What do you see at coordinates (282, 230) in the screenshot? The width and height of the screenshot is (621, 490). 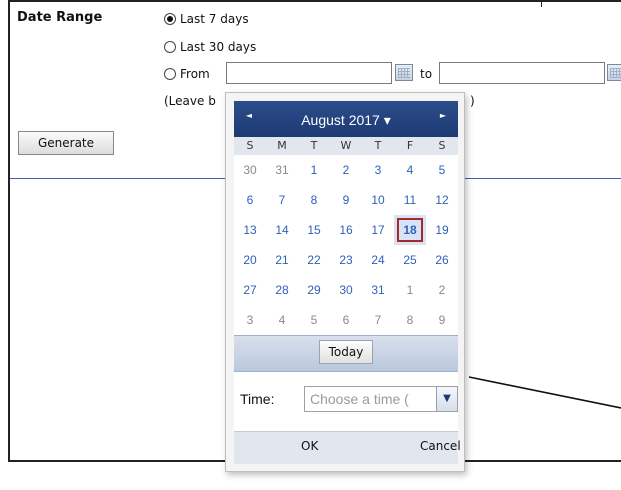 I see `calendar-day: 14` at bounding box center [282, 230].